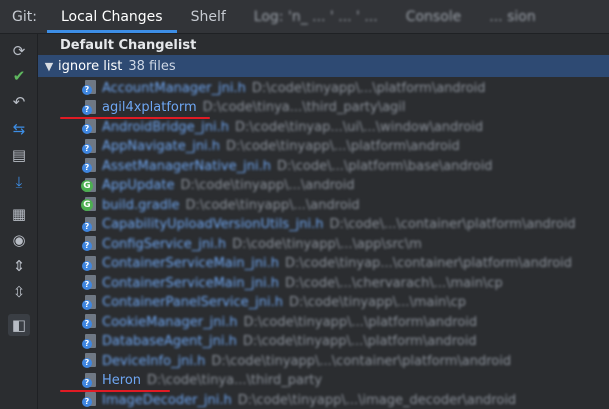 The height and width of the screenshot is (409, 609). Describe the element at coordinates (90, 66) in the screenshot. I see `group-name: ignore list` at that location.